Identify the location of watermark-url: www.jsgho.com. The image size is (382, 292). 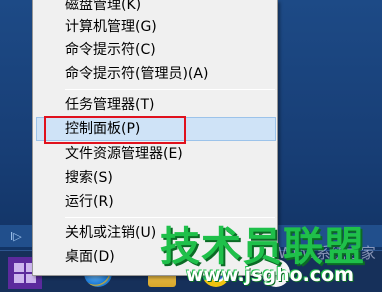
(270, 275).